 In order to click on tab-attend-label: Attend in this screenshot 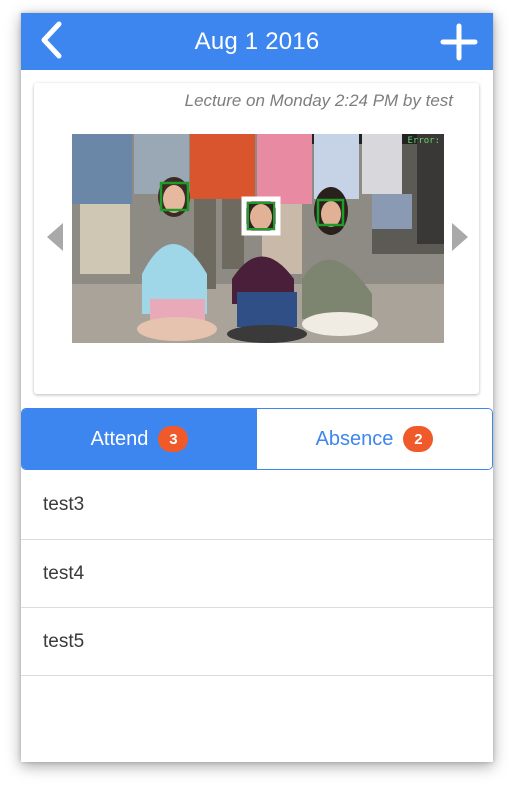, I will do `click(119, 438)`.